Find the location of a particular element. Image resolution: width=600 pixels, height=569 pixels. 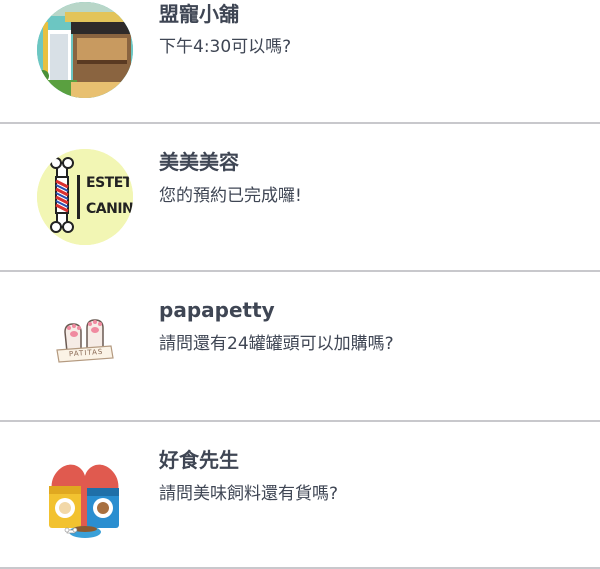

pet-shop-storefront-icon is located at coordinates (85, 50).